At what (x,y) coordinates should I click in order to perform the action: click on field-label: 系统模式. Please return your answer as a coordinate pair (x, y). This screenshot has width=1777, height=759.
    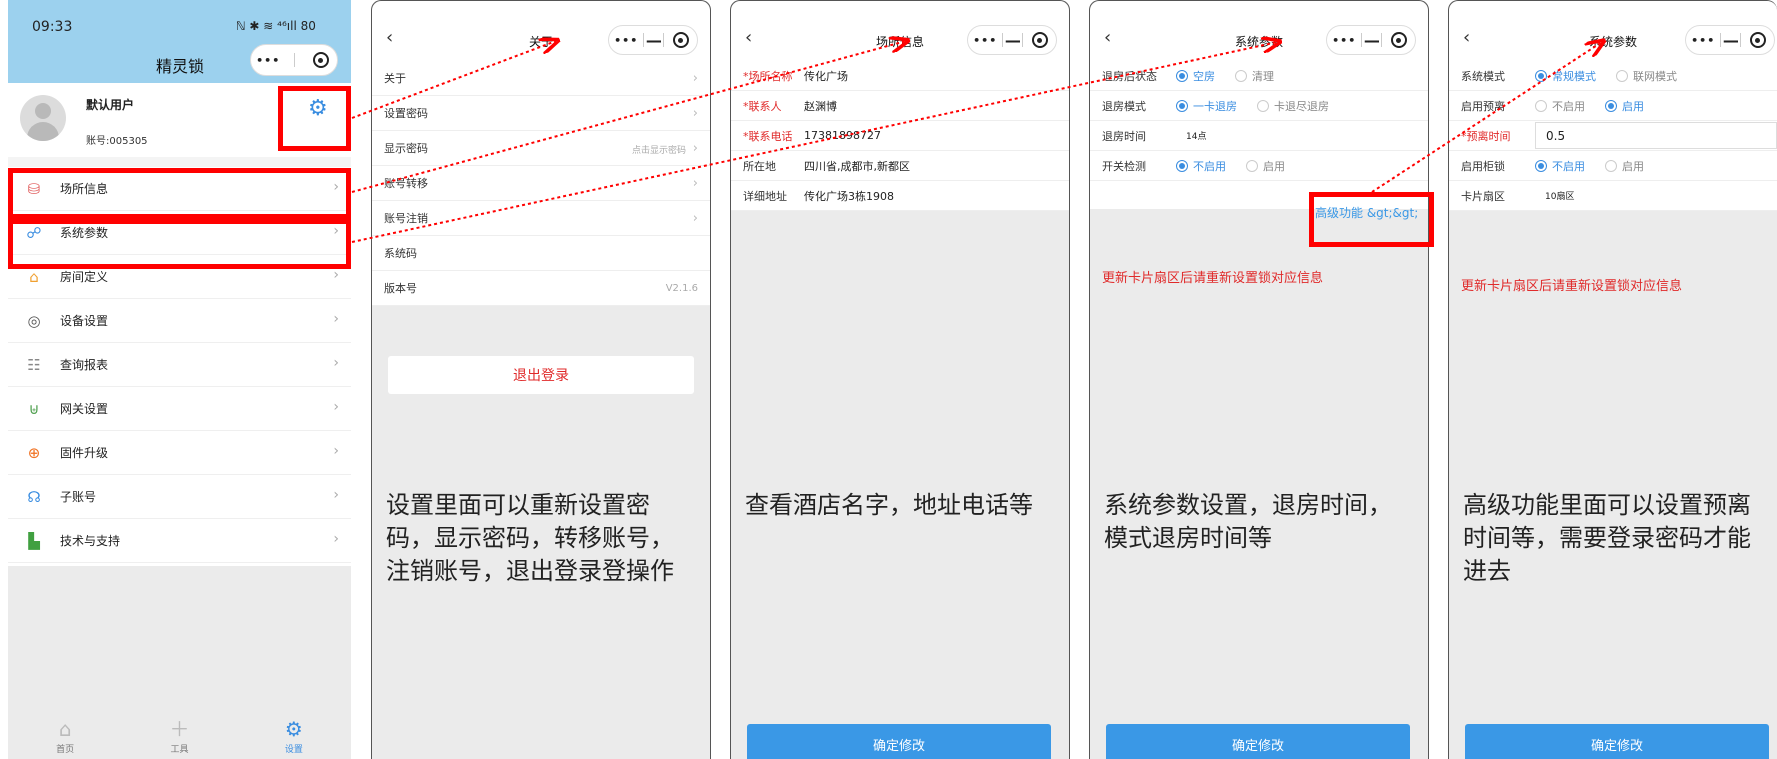
    Looking at the image, I should click on (1483, 76).